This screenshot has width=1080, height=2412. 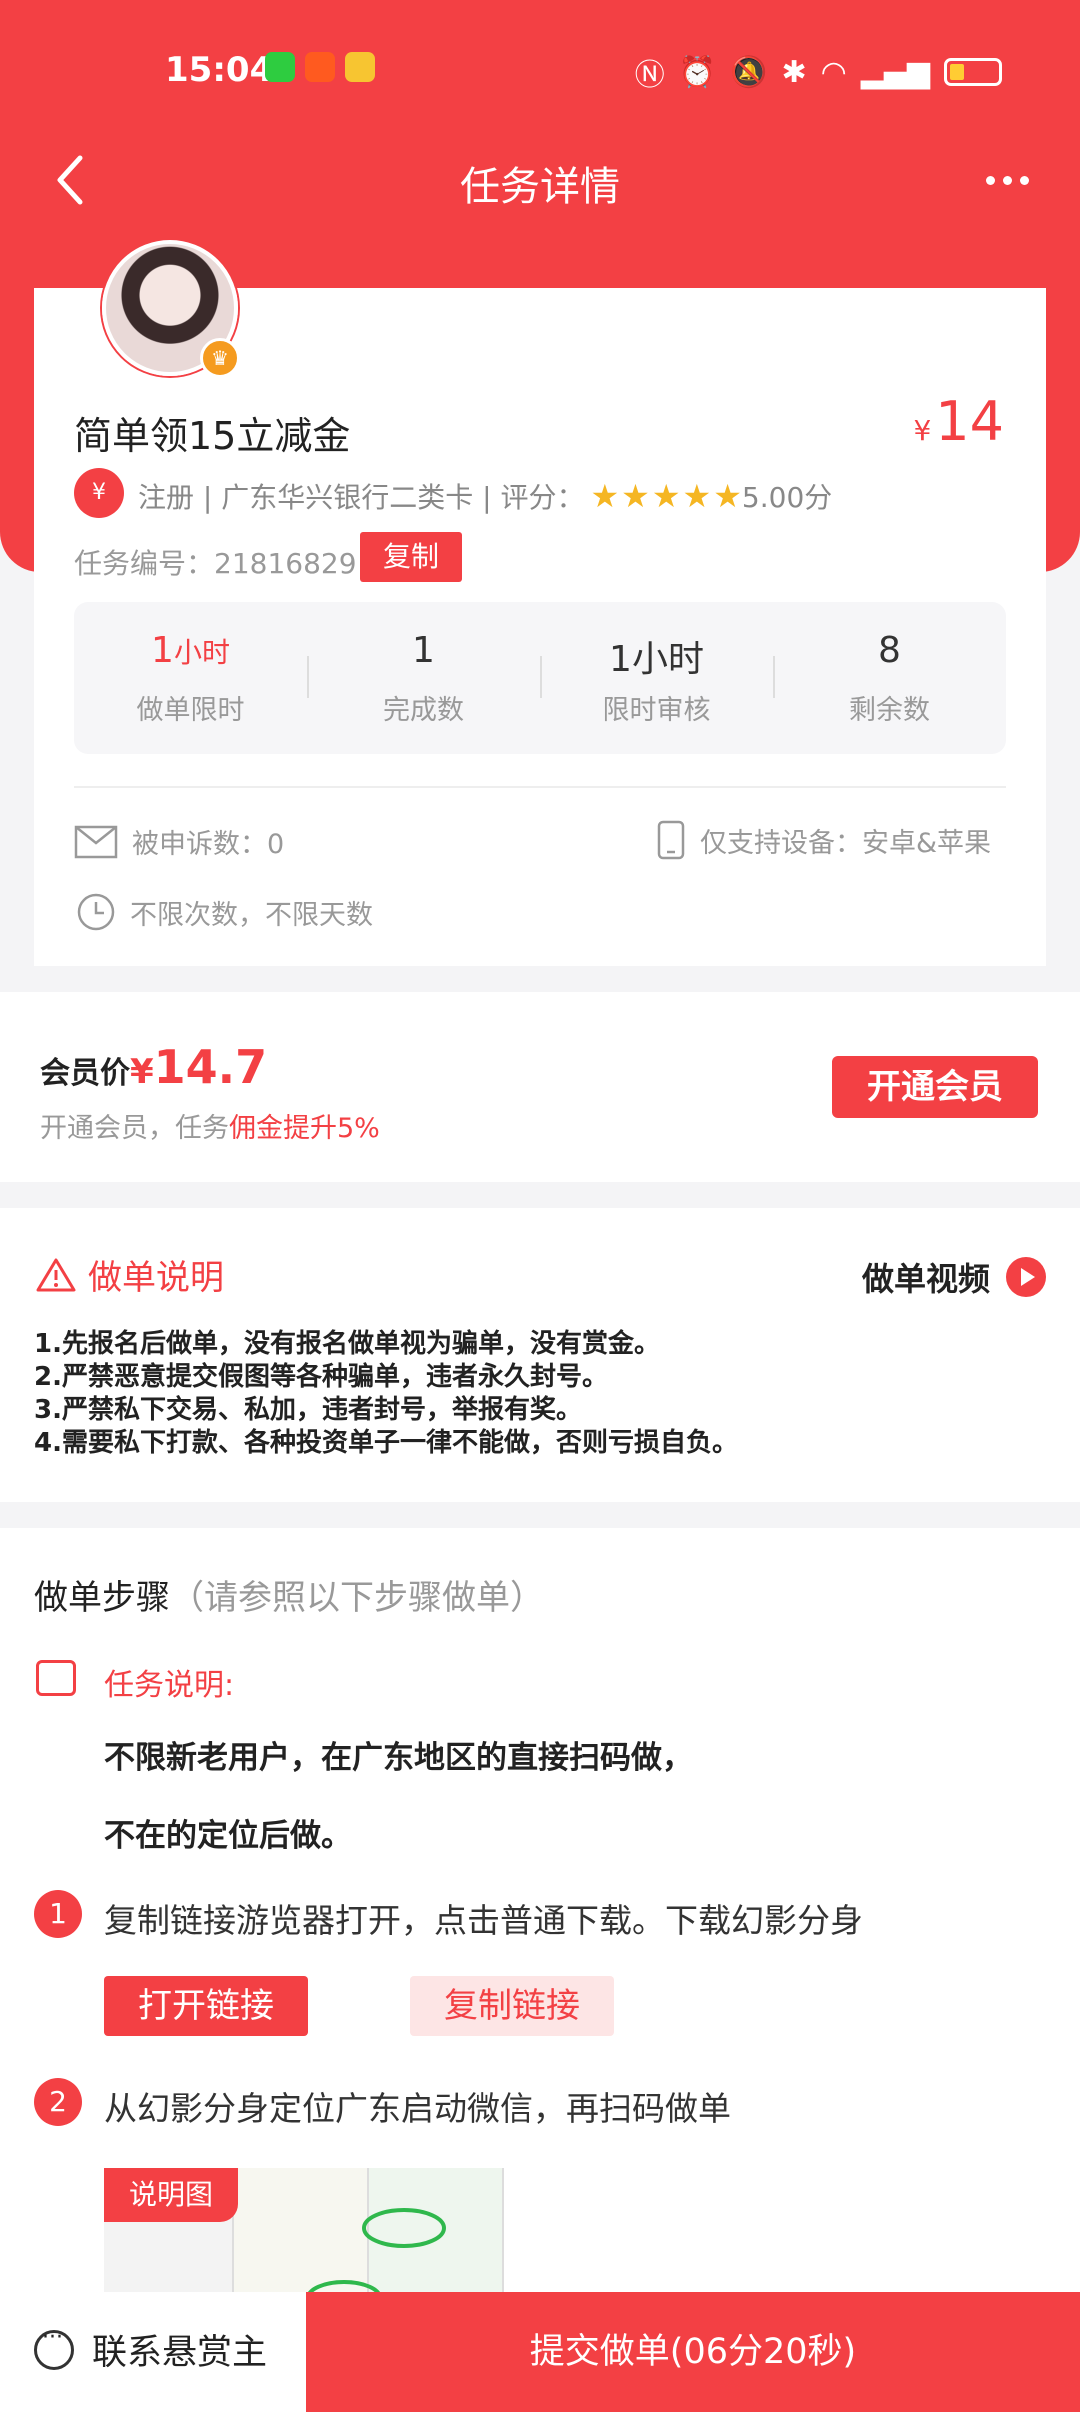 What do you see at coordinates (219, 70) in the screenshot?
I see `status-time: 15:04` at bounding box center [219, 70].